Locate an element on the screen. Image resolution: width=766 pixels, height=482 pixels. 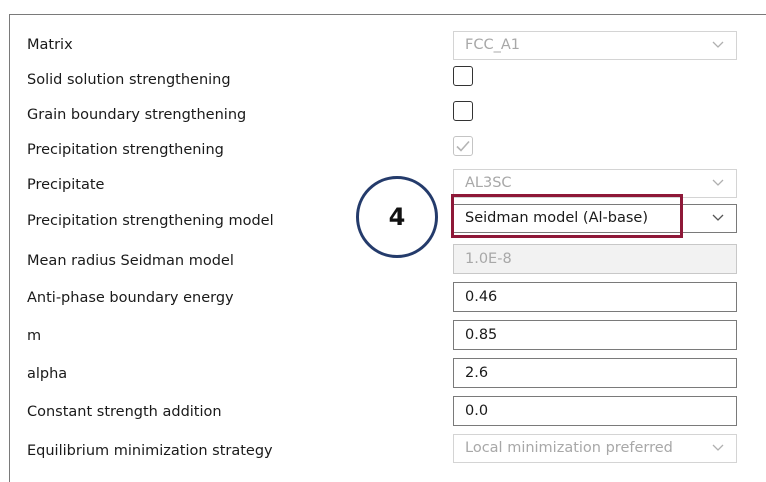
minimization-strategy-label: Equilibrium minimization strategy is located at coordinates (150, 451).